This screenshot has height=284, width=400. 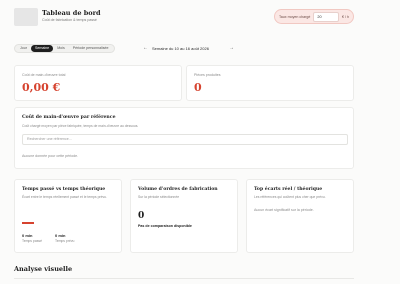 I want to click on period-tab-day: Jour, so click(x=23, y=48).